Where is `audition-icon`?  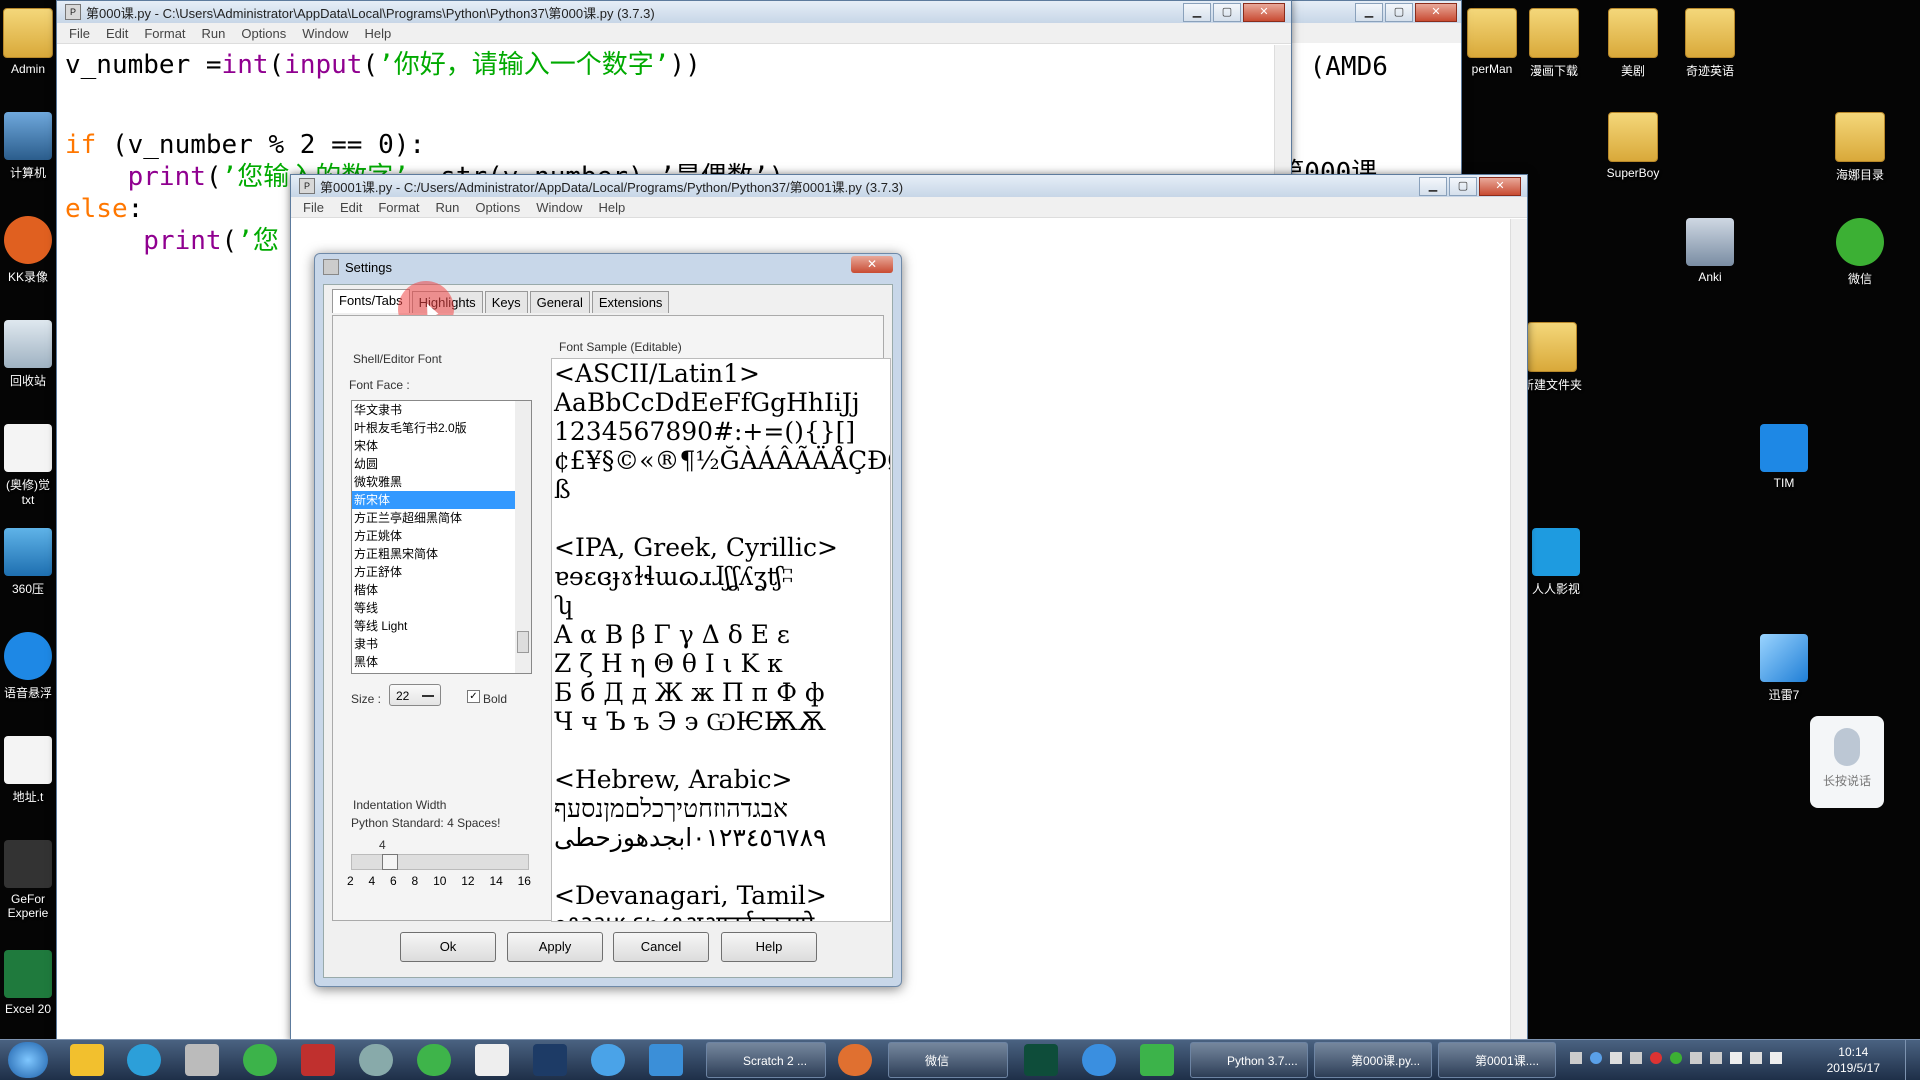
audition-icon is located at coordinates (1041, 1060).